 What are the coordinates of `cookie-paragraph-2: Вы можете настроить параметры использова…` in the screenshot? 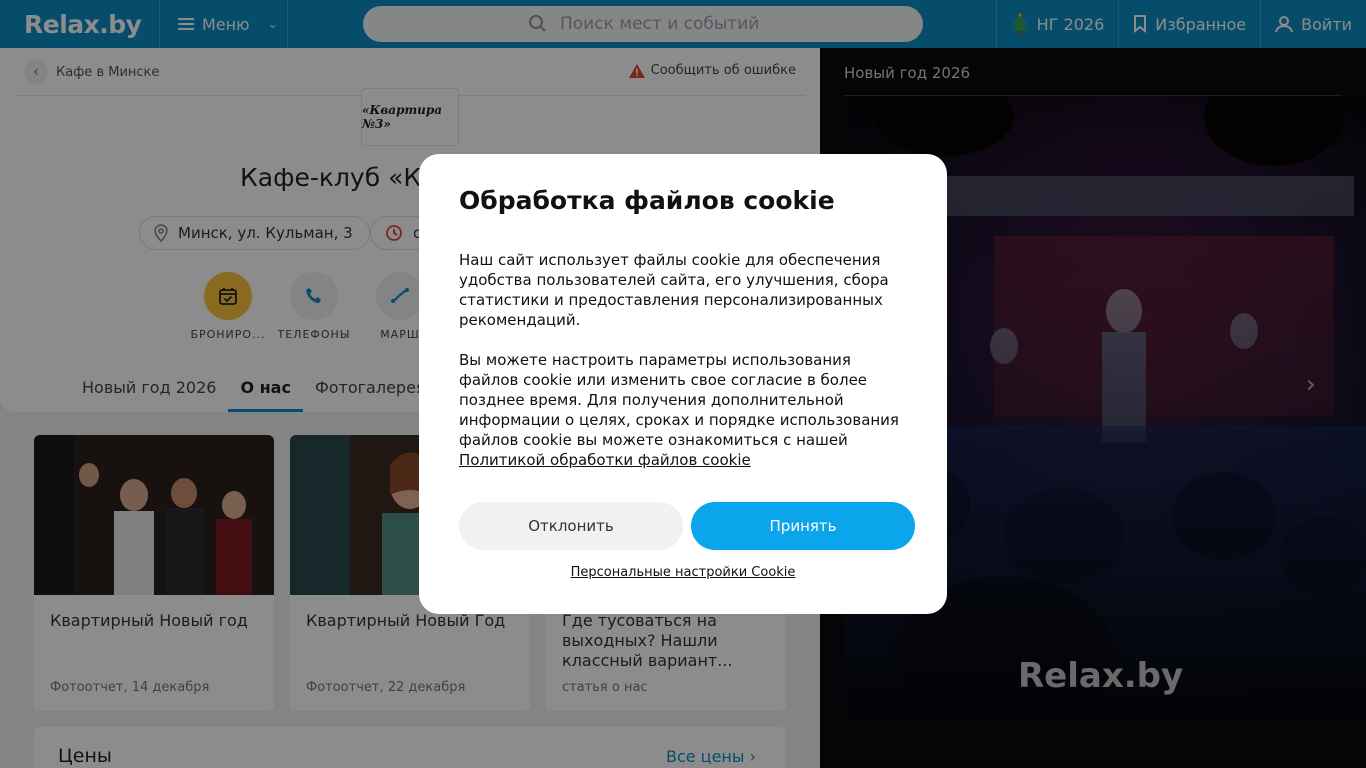 It's located at (685, 410).